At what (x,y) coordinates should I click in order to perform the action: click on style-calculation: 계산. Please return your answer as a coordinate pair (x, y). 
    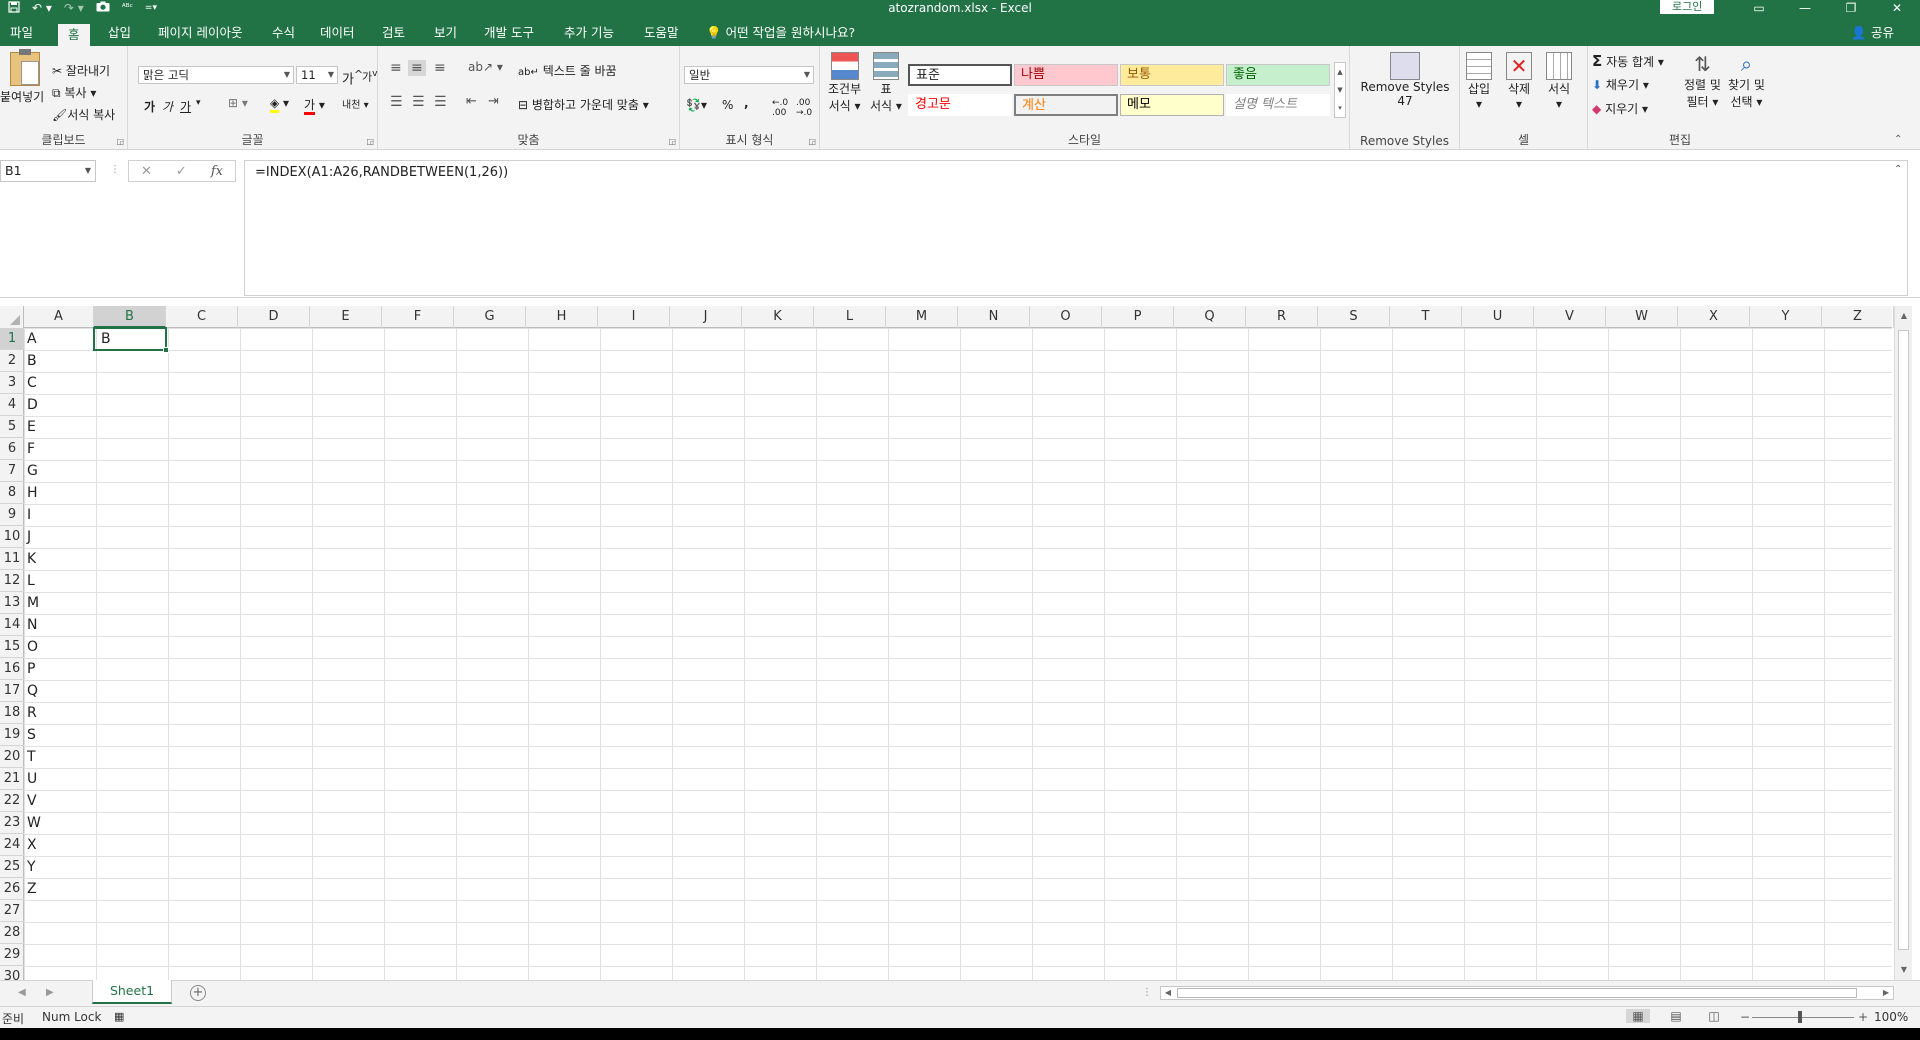
    Looking at the image, I should click on (1066, 105).